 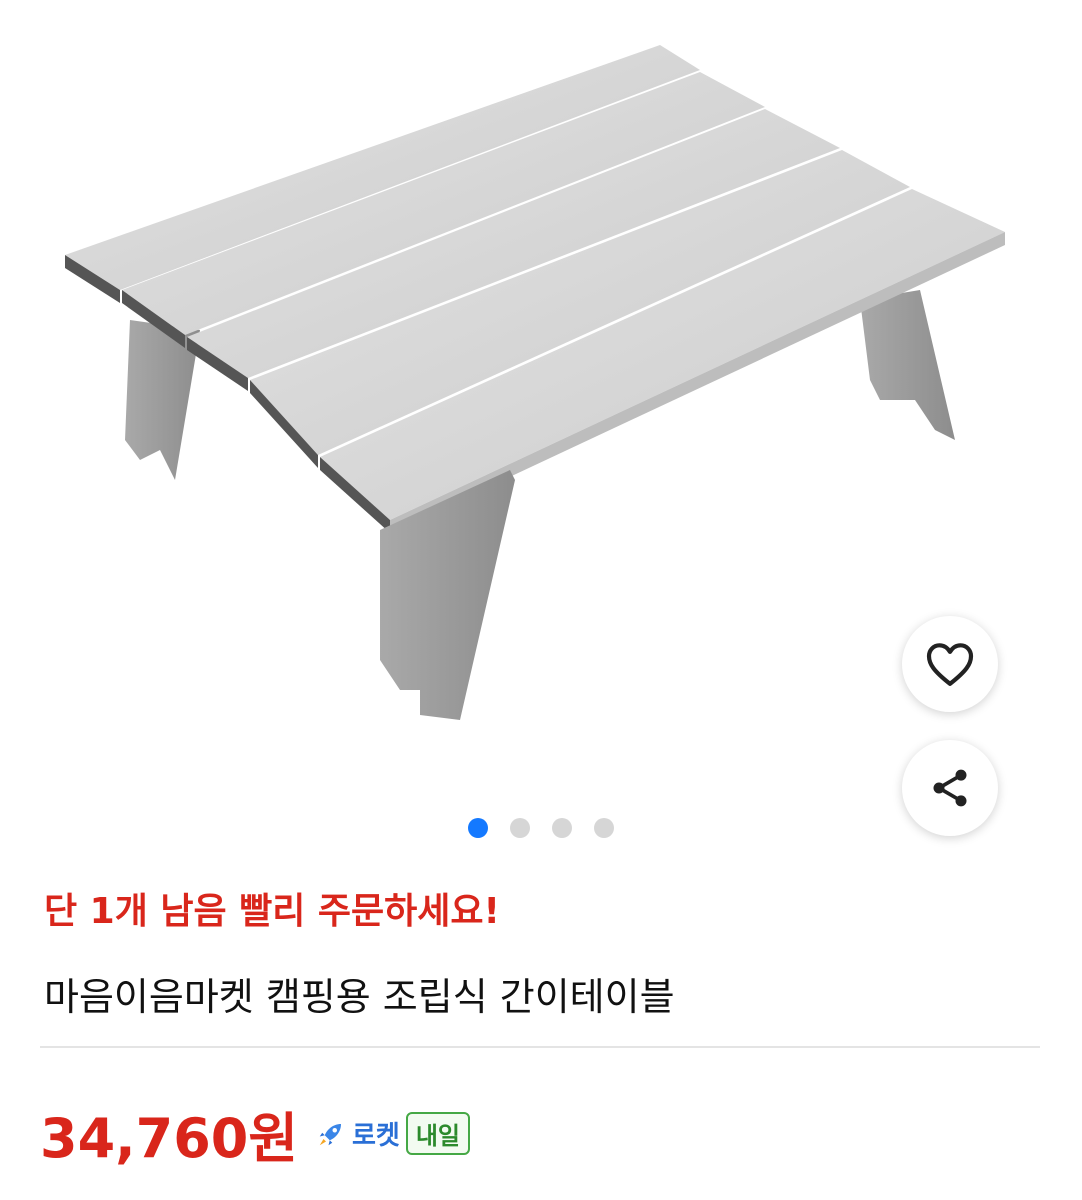 I want to click on share-button, so click(x=950, y=788).